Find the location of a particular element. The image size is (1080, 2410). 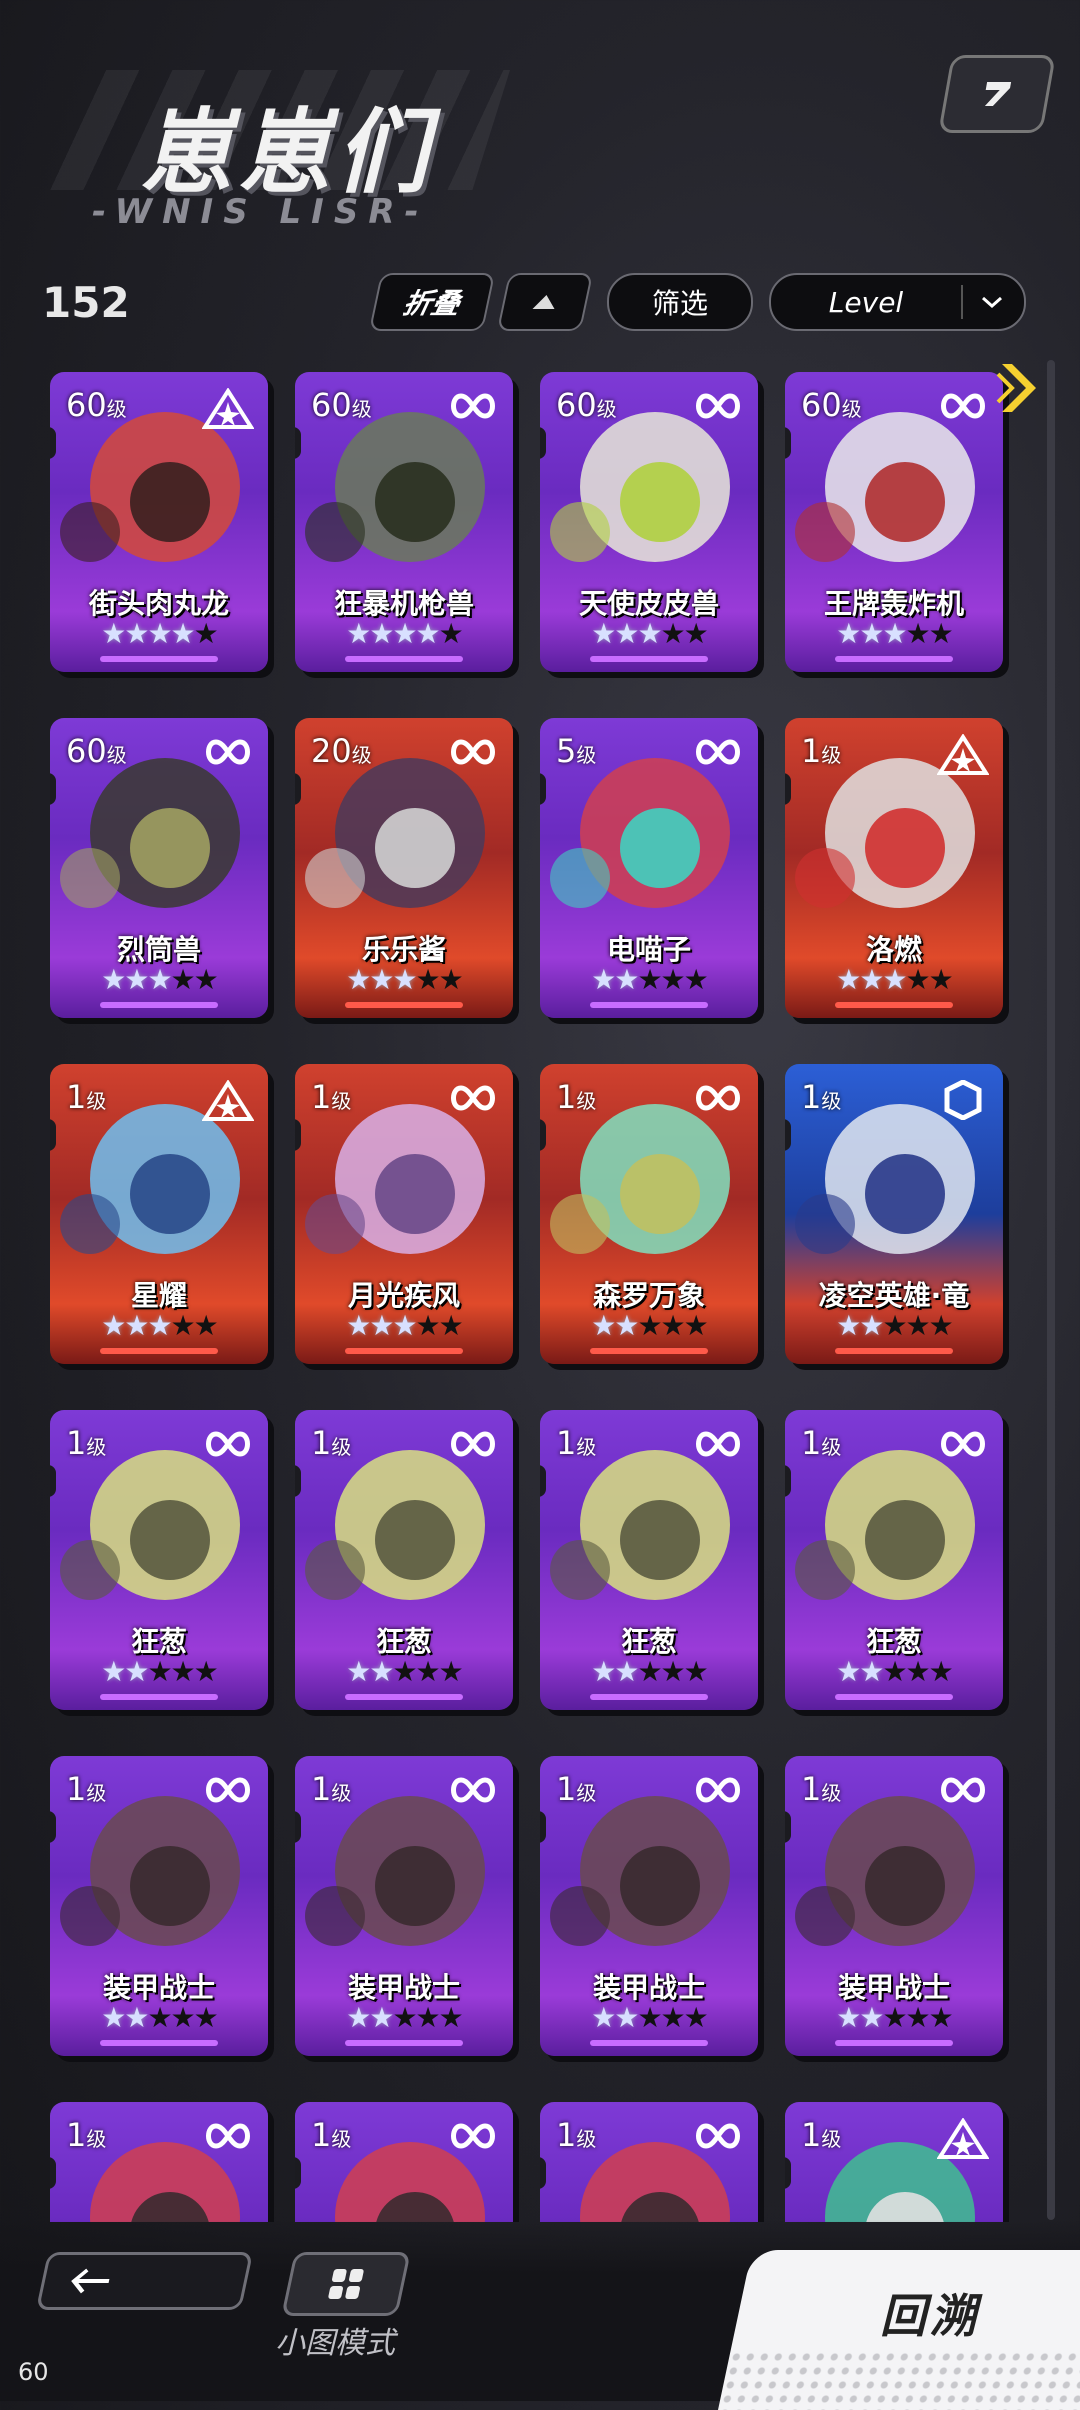

scrollbar is located at coordinates (1051, 1290).